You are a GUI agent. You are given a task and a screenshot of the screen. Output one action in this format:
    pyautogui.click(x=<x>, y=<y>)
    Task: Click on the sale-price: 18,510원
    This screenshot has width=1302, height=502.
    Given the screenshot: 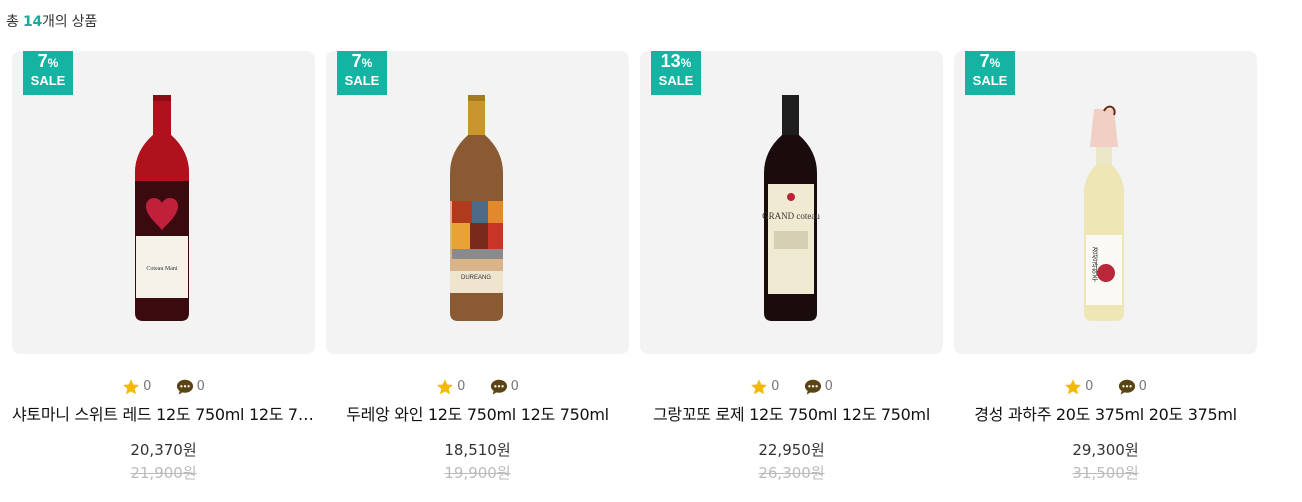 What is the action you would take?
    pyautogui.click(x=477, y=450)
    